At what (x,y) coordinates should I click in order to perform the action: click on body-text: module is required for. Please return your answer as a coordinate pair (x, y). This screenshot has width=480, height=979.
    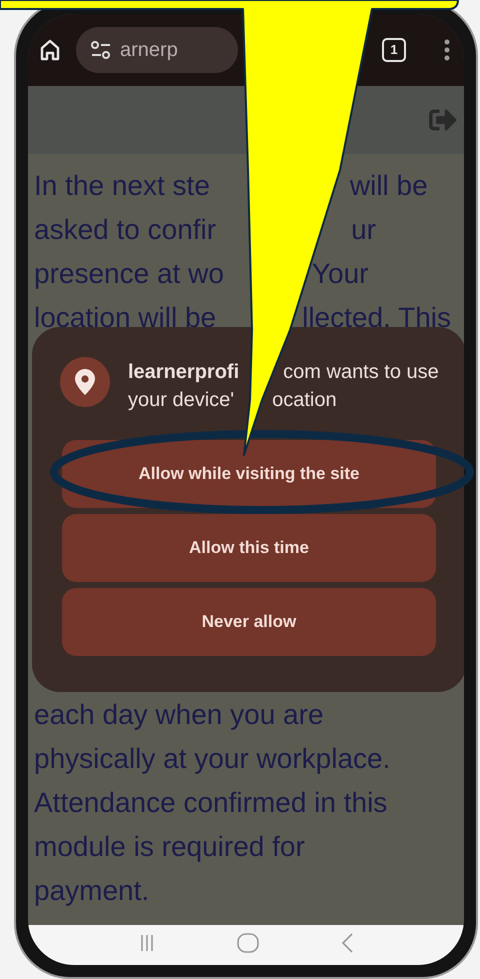
    Looking at the image, I should click on (169, 847).